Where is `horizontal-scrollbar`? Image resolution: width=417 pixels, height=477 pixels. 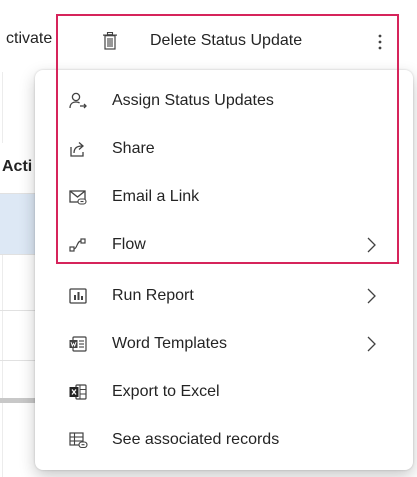 horizontal-scrollbar is located at coordinates (20, 400).